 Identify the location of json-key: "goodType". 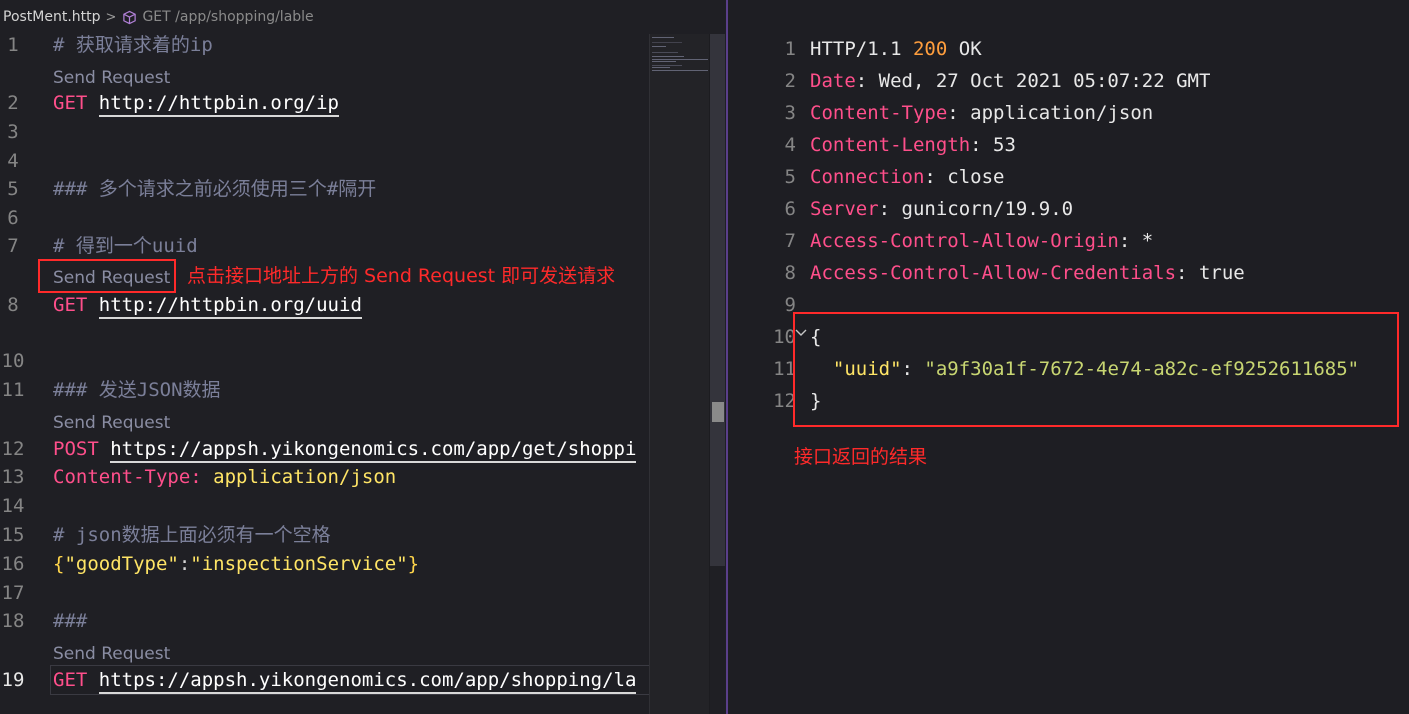
(121, 564).